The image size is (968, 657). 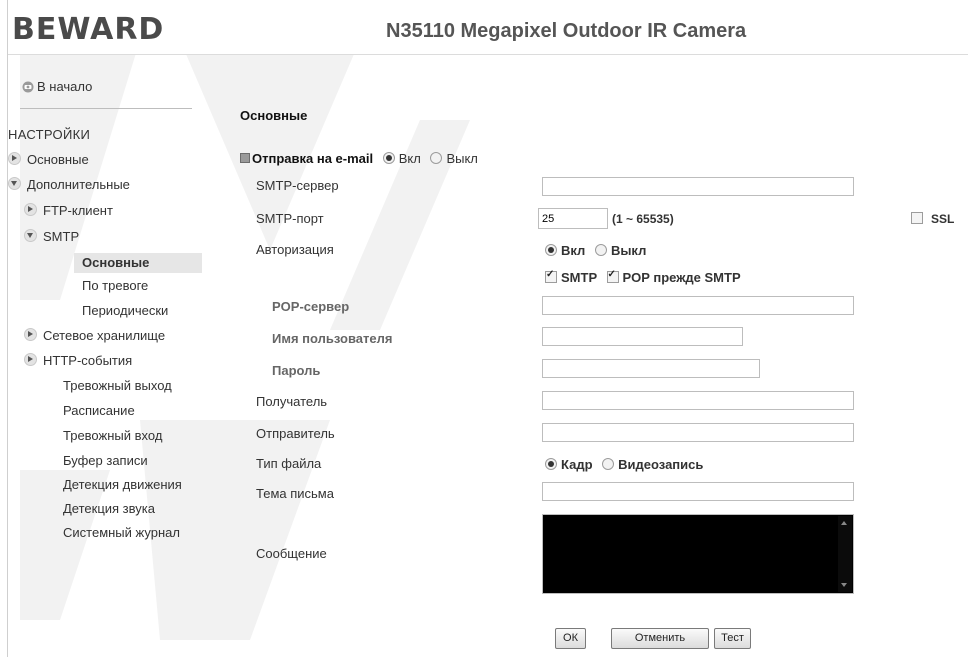 I want to click on sidebar-item-label: Тревожный выход, so click(x=117, y=385).